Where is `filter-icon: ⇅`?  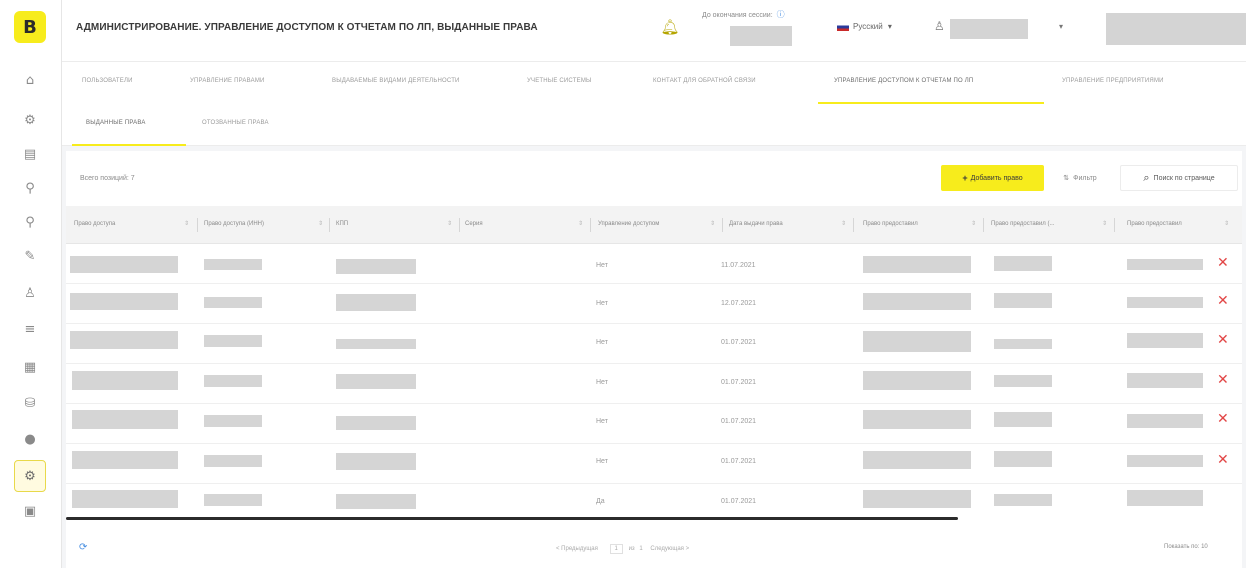
filter-icon: ⇅ is located at coordinates (1066, 178).